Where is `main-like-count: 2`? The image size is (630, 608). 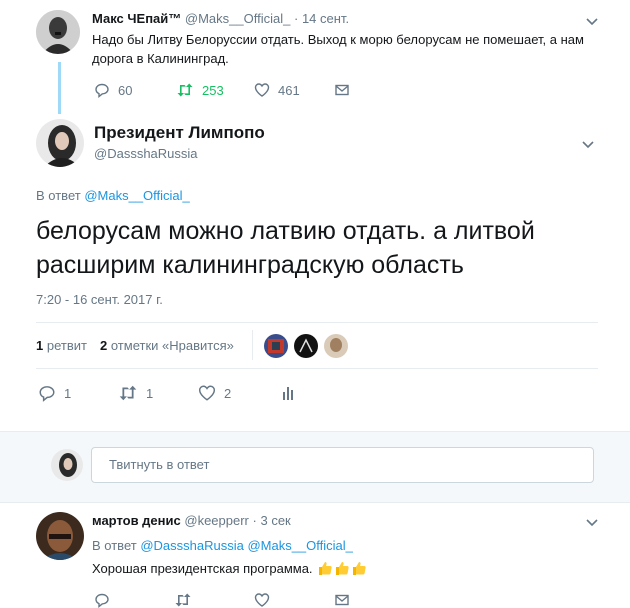 main-like-count: 2 is located at coordinates (228, 393).